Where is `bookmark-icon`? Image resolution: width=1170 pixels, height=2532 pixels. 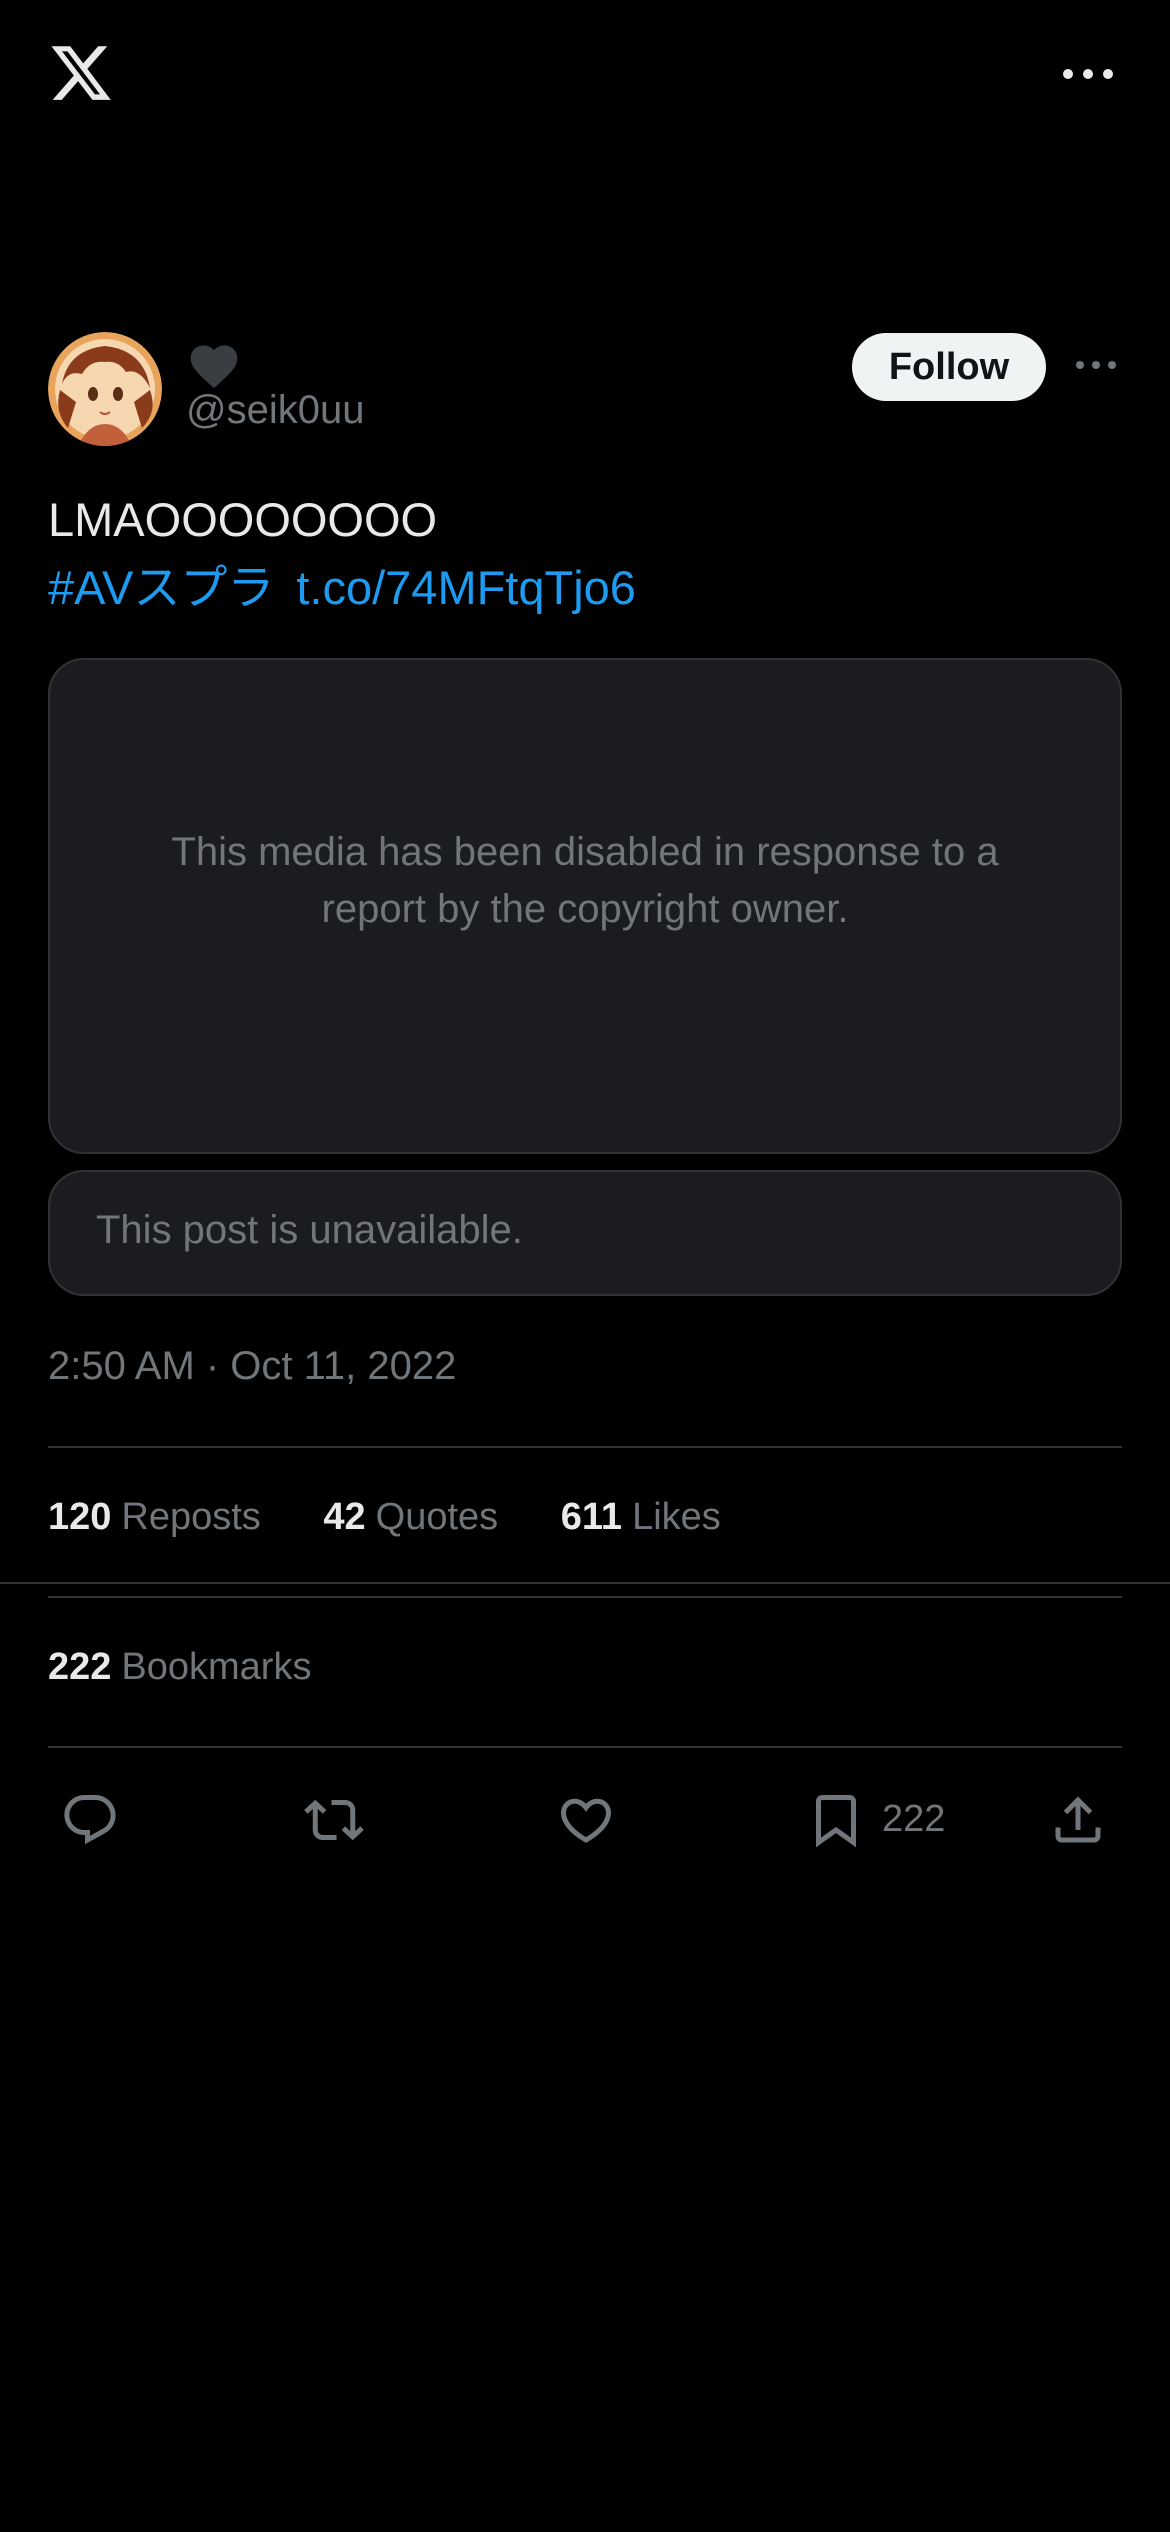
bookmark-icon is located at coordinates (836, 1821).